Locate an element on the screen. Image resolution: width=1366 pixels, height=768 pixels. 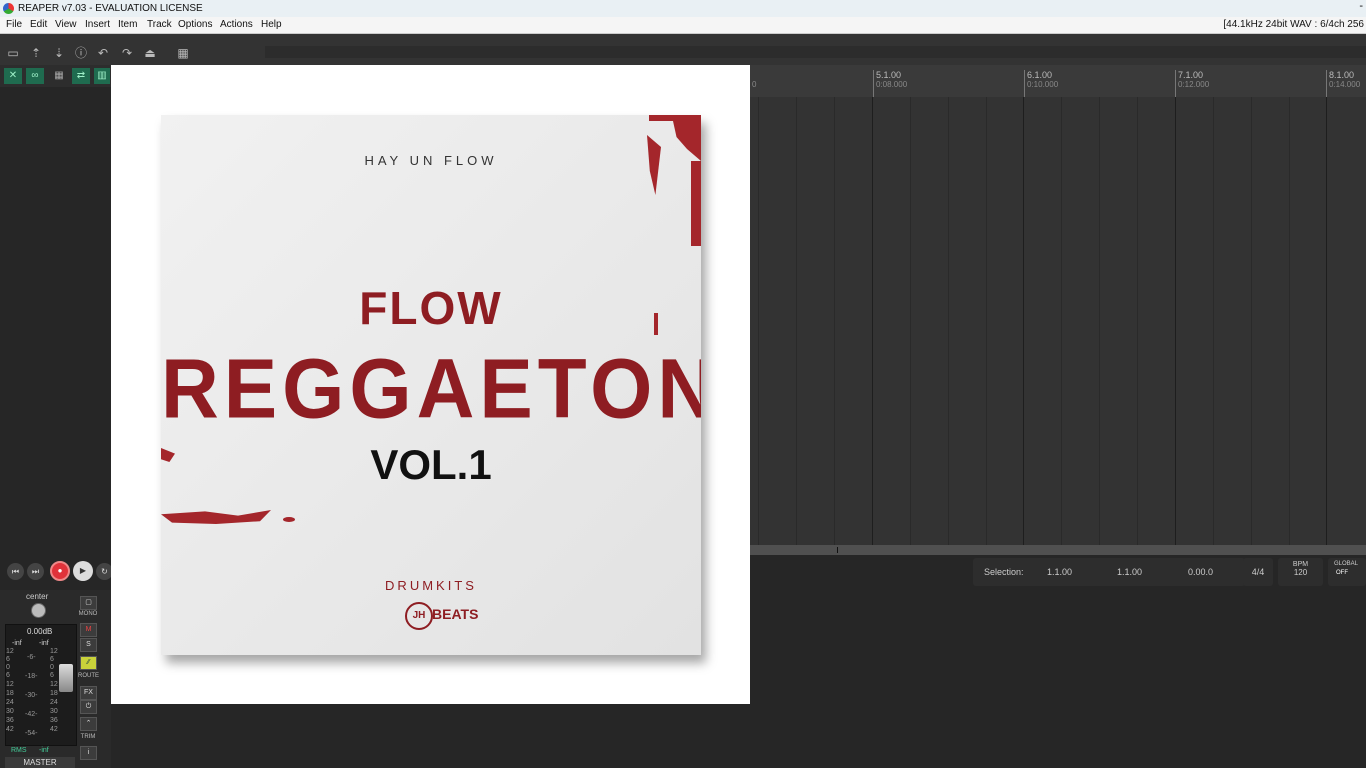
go-to-start-icon: ⏮ is located at coordinates (15, 571).